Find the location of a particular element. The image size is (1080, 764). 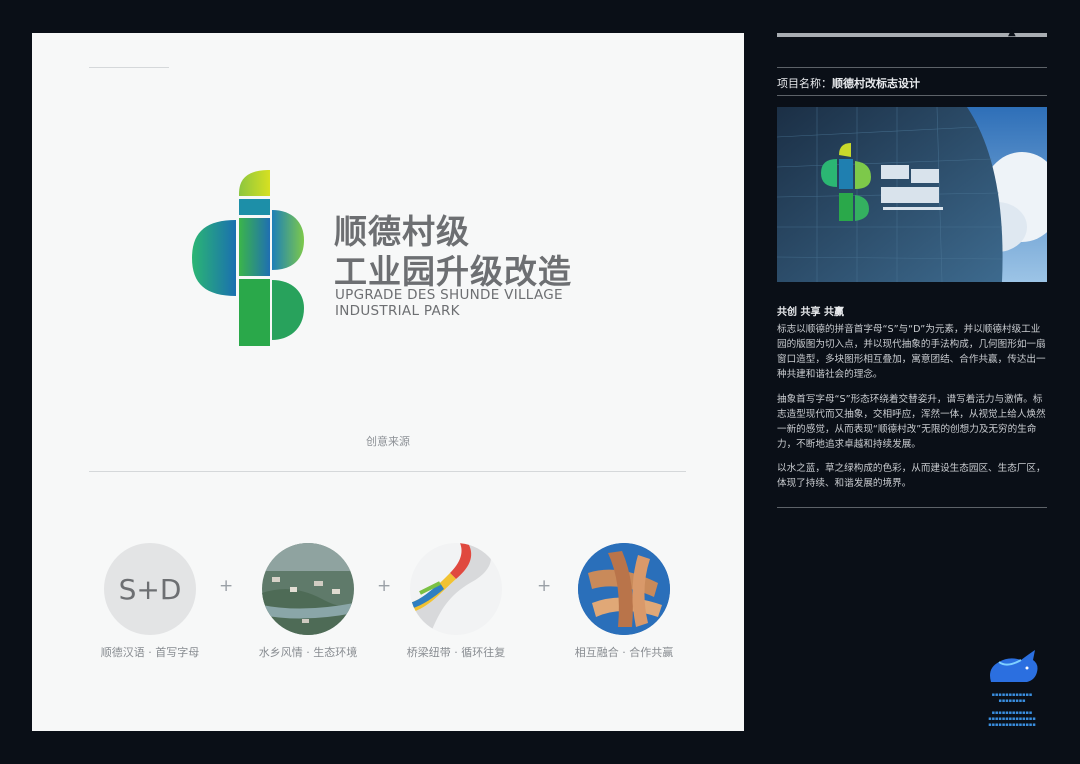

item-label: 桥梁纽带 · 循环往复 is located at coordinates (456, 652).